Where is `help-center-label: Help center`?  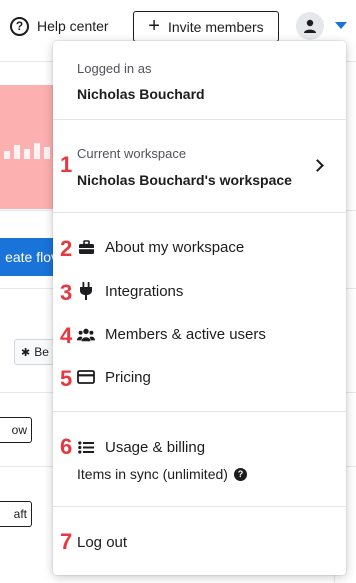
help-center-label: Help center is located at coordinates (73, 26).